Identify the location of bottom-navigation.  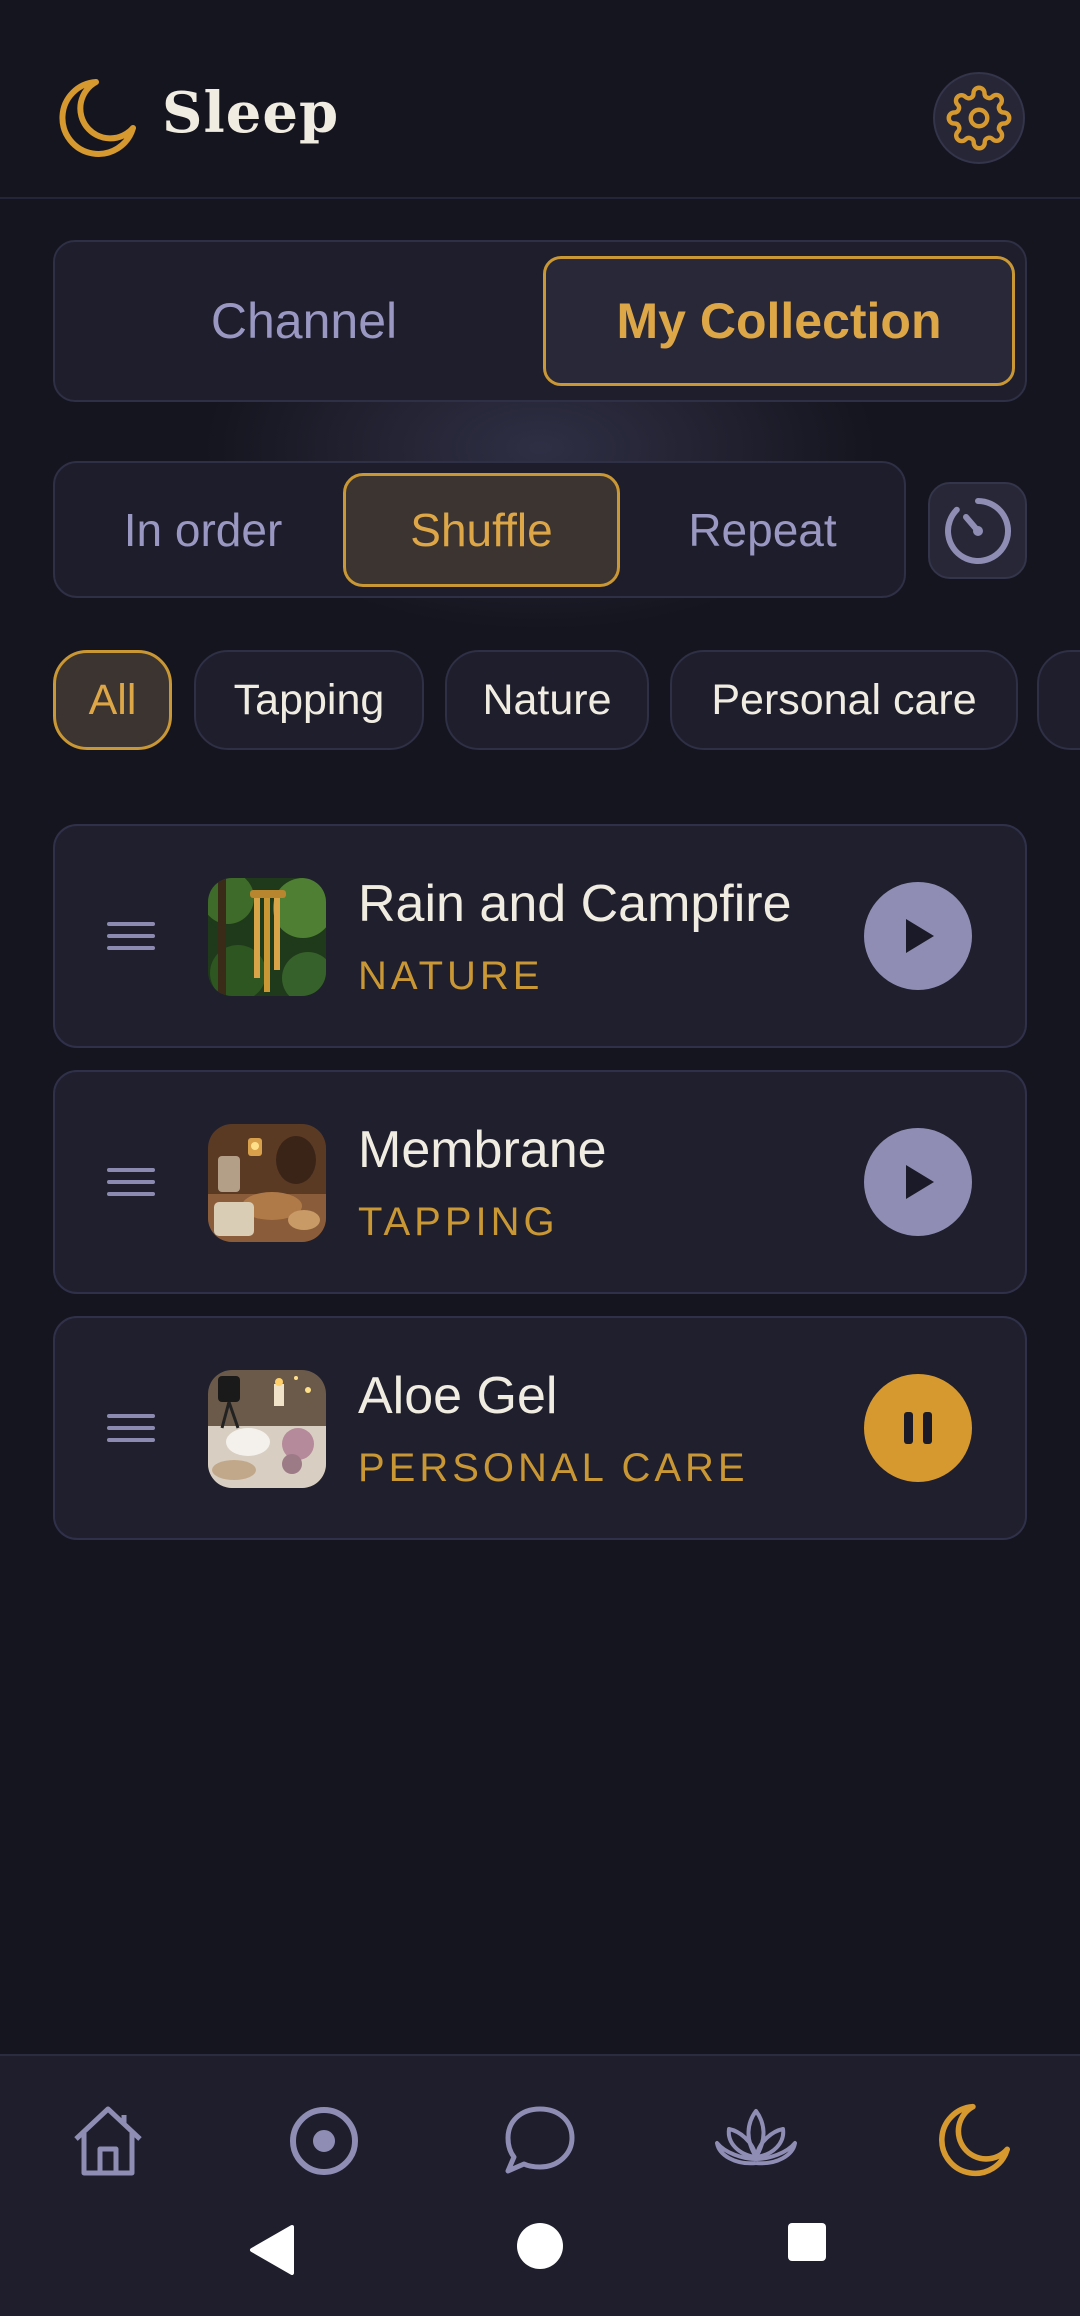
(540, 2185).